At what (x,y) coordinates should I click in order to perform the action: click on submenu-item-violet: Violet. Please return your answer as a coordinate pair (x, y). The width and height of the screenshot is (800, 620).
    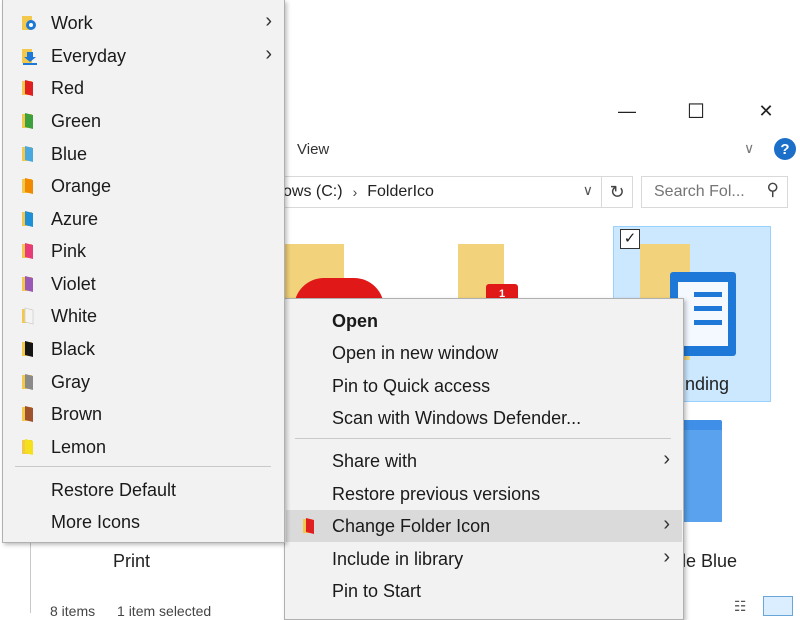
    Looking at the image, I should click on (143, 284).